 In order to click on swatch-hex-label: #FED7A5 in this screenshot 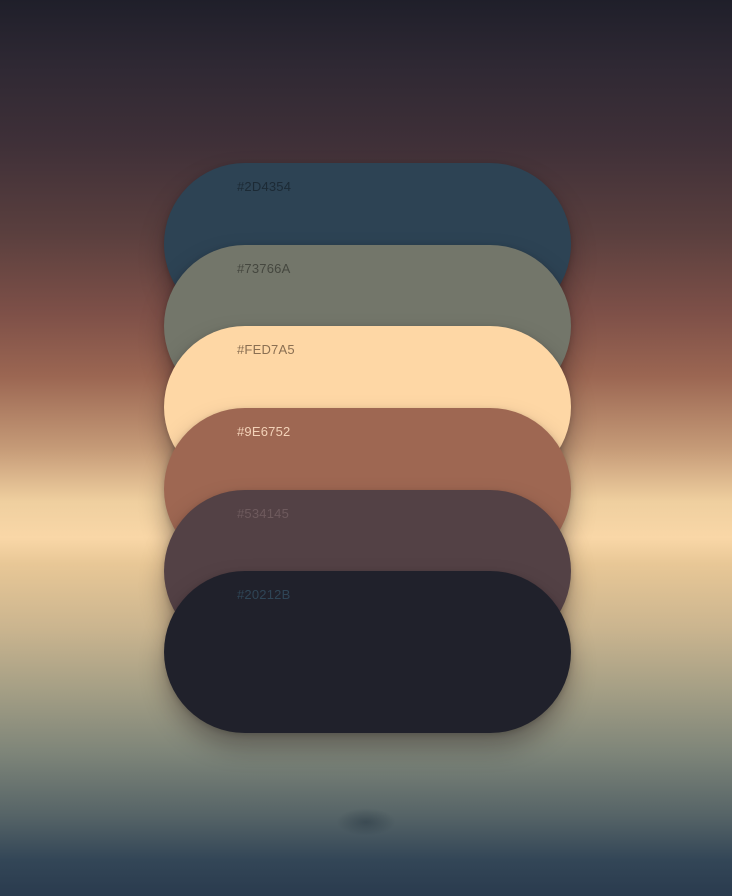, I will do `click(266, 349)`.